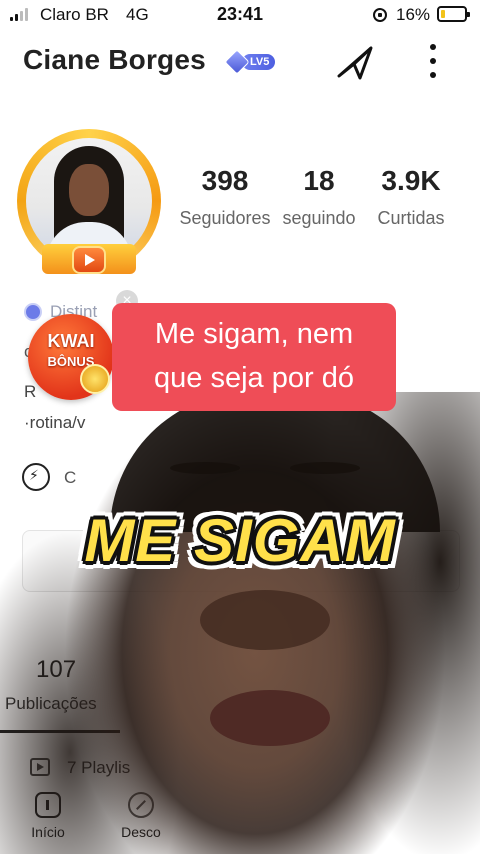  What do you see at coordinates (240, 540) in the screenshot?
I see `video-big-caption: ME SIGAM` at bounding box center [240, 540].